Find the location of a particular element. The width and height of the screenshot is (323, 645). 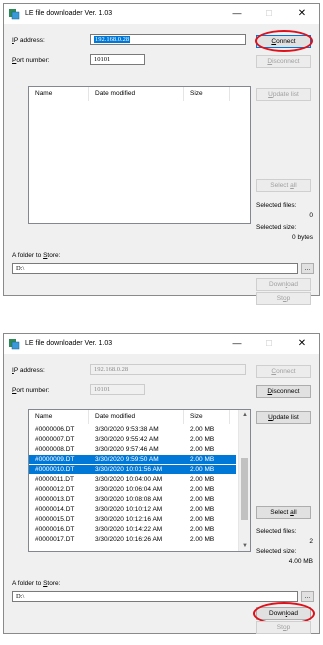

selected-size-value: 4.00 MB is located at coordinates (300, 561).